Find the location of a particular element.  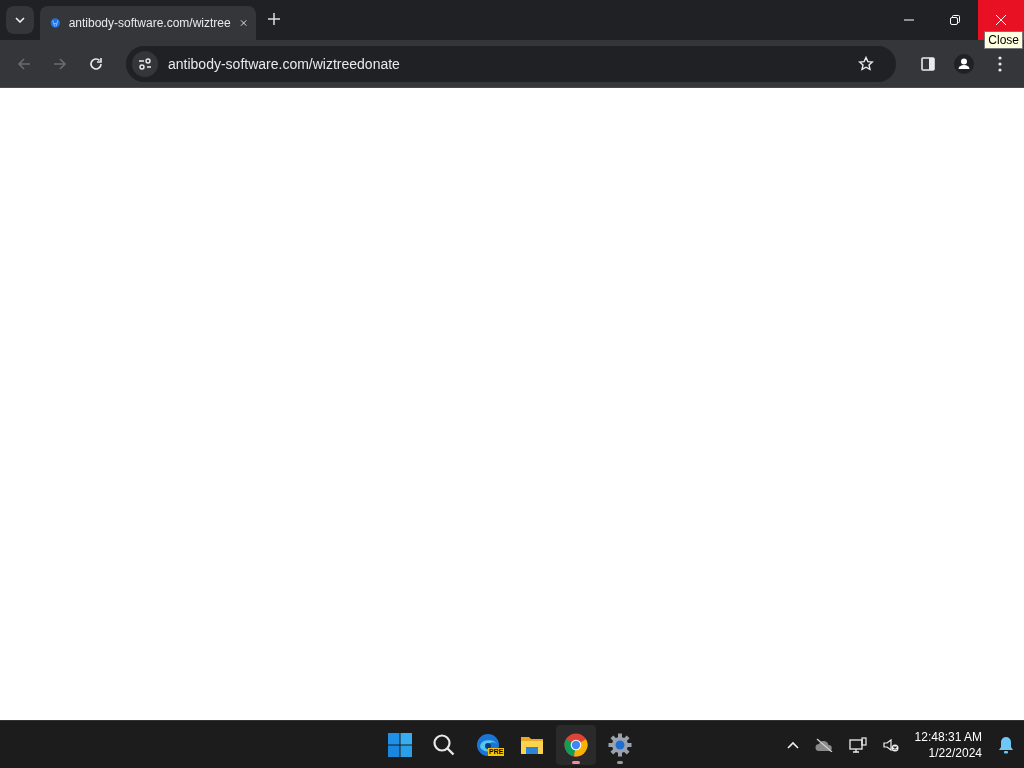

plus-icon is located at coordinates (274, 18).